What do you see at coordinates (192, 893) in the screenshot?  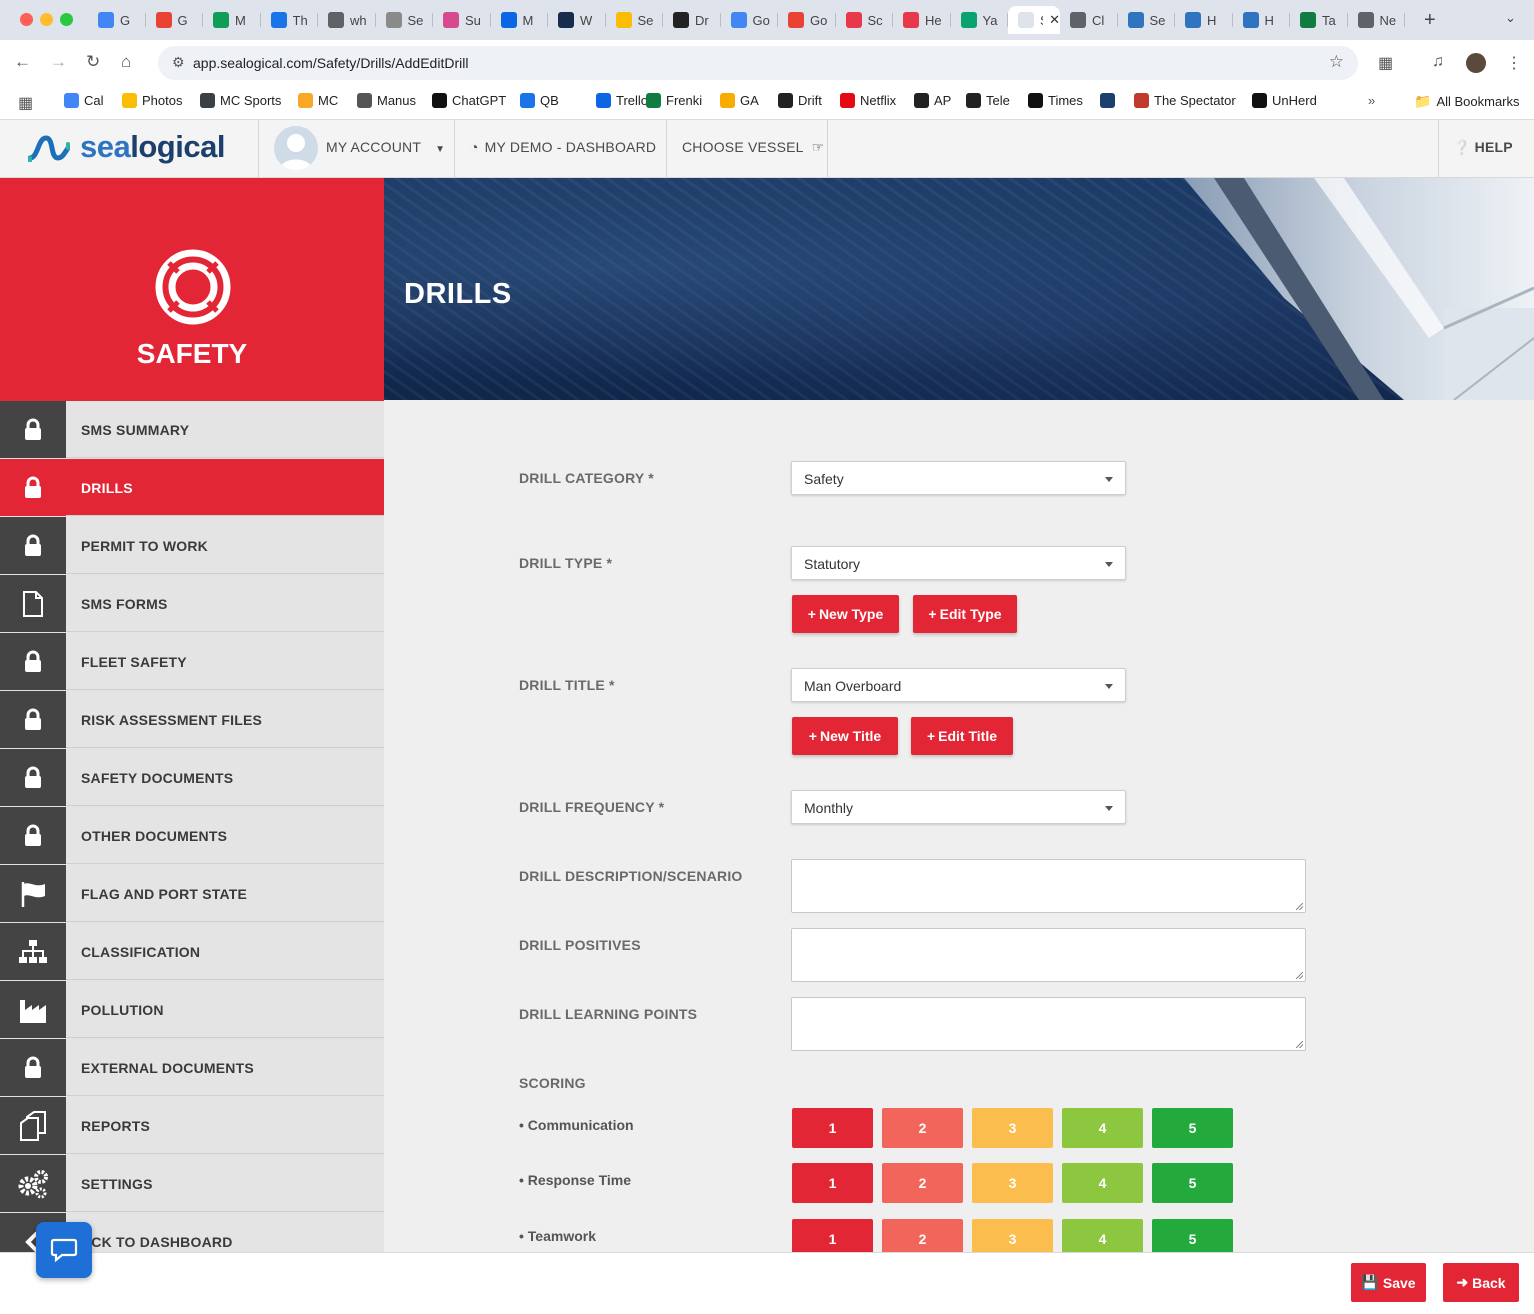 I see `sidebar-item-flag-and-port-state: FLAG AND PORT STATE` at bounding box center [192, 893].